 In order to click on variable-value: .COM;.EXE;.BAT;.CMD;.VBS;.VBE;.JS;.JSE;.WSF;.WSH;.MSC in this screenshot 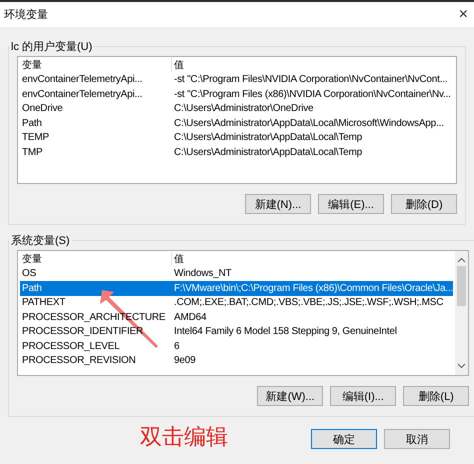, I will do `click(308, 302)`.